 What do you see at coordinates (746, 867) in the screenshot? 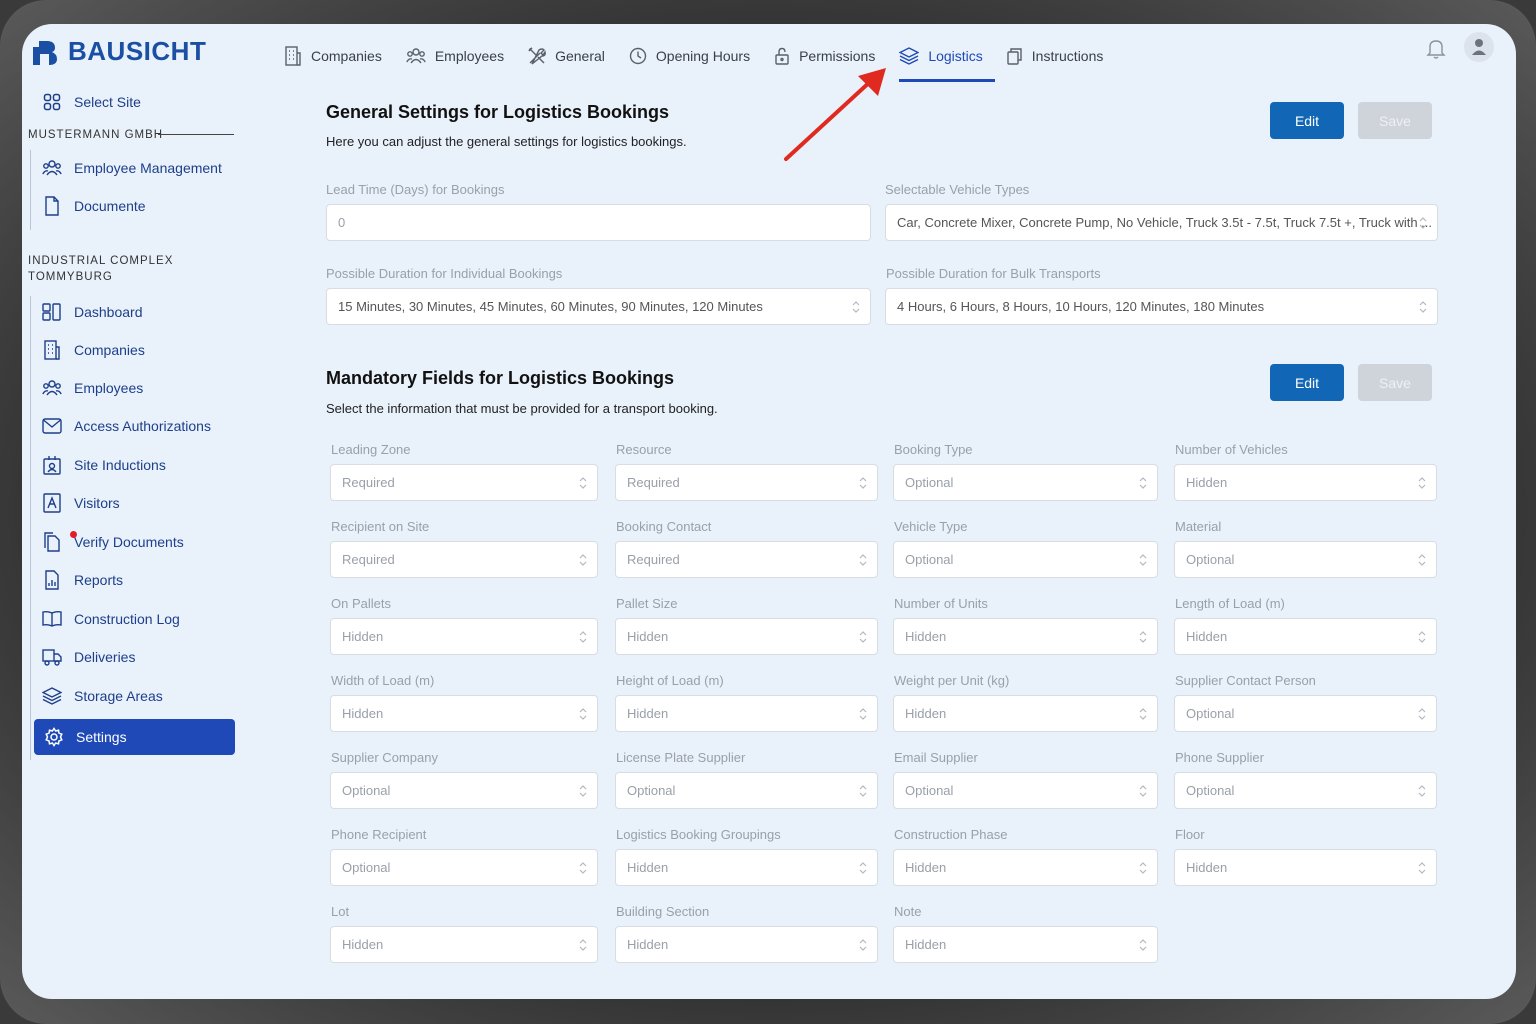
I see `field-select-logistics-booking-groupings: Hidden` at bounding box center [746, 867].